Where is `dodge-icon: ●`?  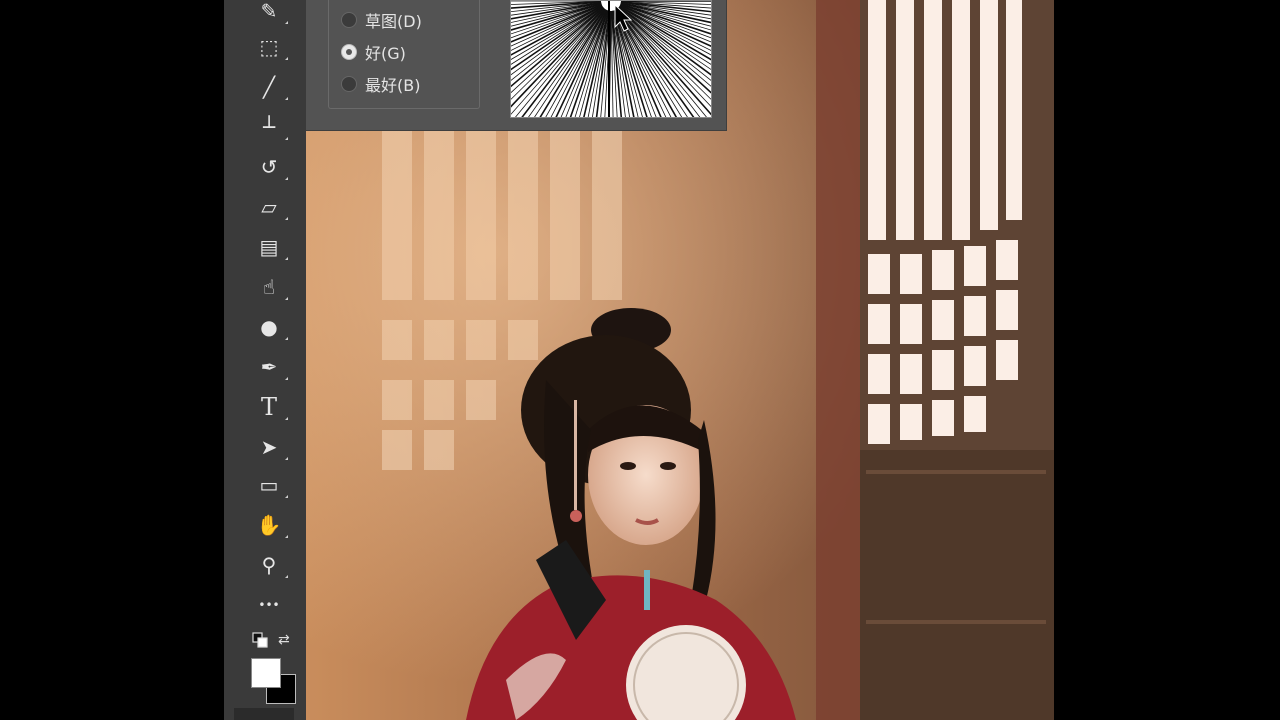
dodge-icon: ● is located at coordinates (269, 327).